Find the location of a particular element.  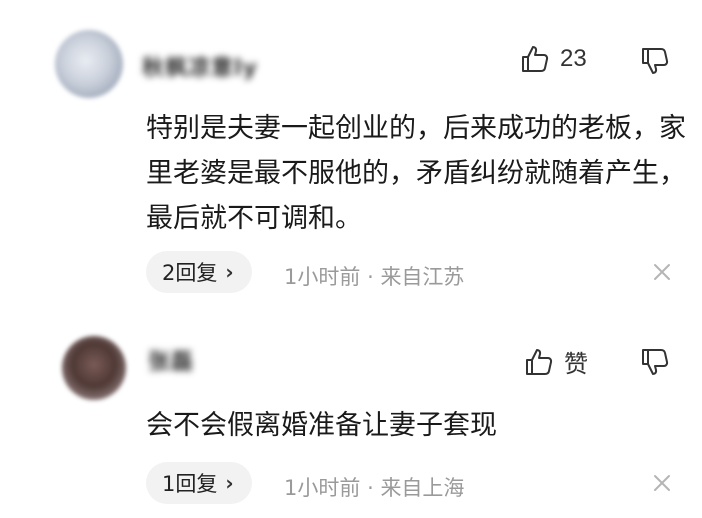

view-replies-button: 1回复 › is located at coordinates (199, 483).